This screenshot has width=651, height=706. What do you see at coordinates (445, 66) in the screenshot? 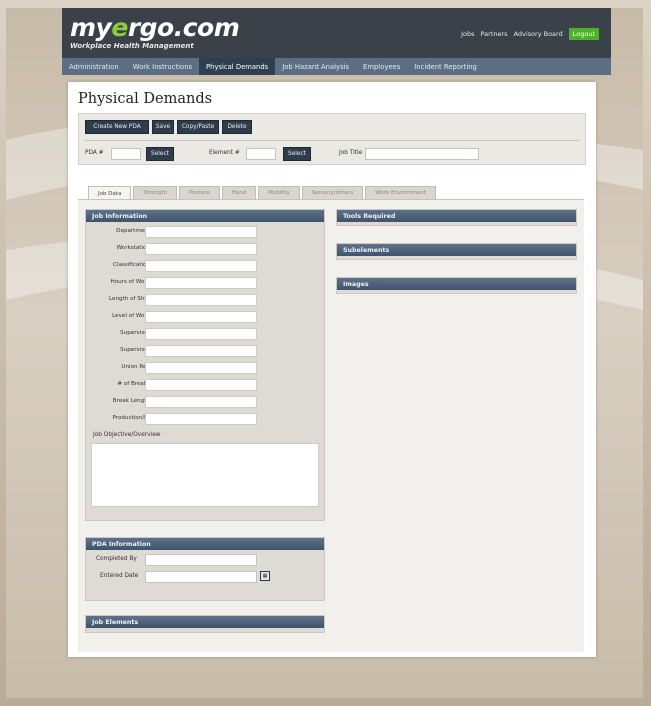
I see `nav-tab-incident-reporting: Incident Reporting` at bounding box center [445, 66].